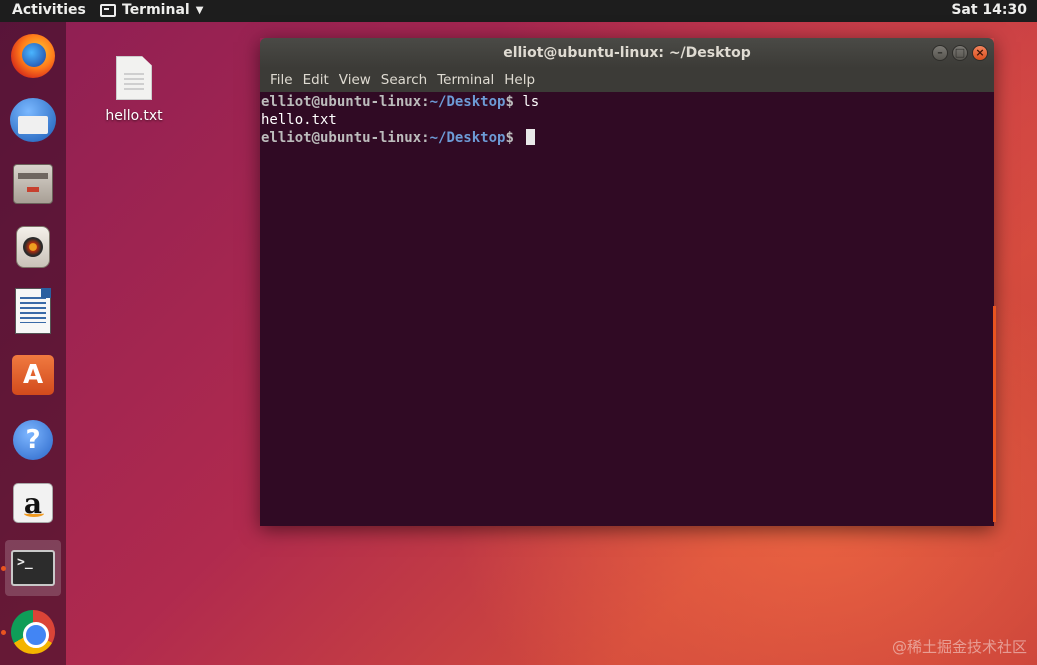  What do you see at coordinates (134, 116) in the screenshot?
I see `desktop-file-label: hello.txt` at bounding box center [134, 116].